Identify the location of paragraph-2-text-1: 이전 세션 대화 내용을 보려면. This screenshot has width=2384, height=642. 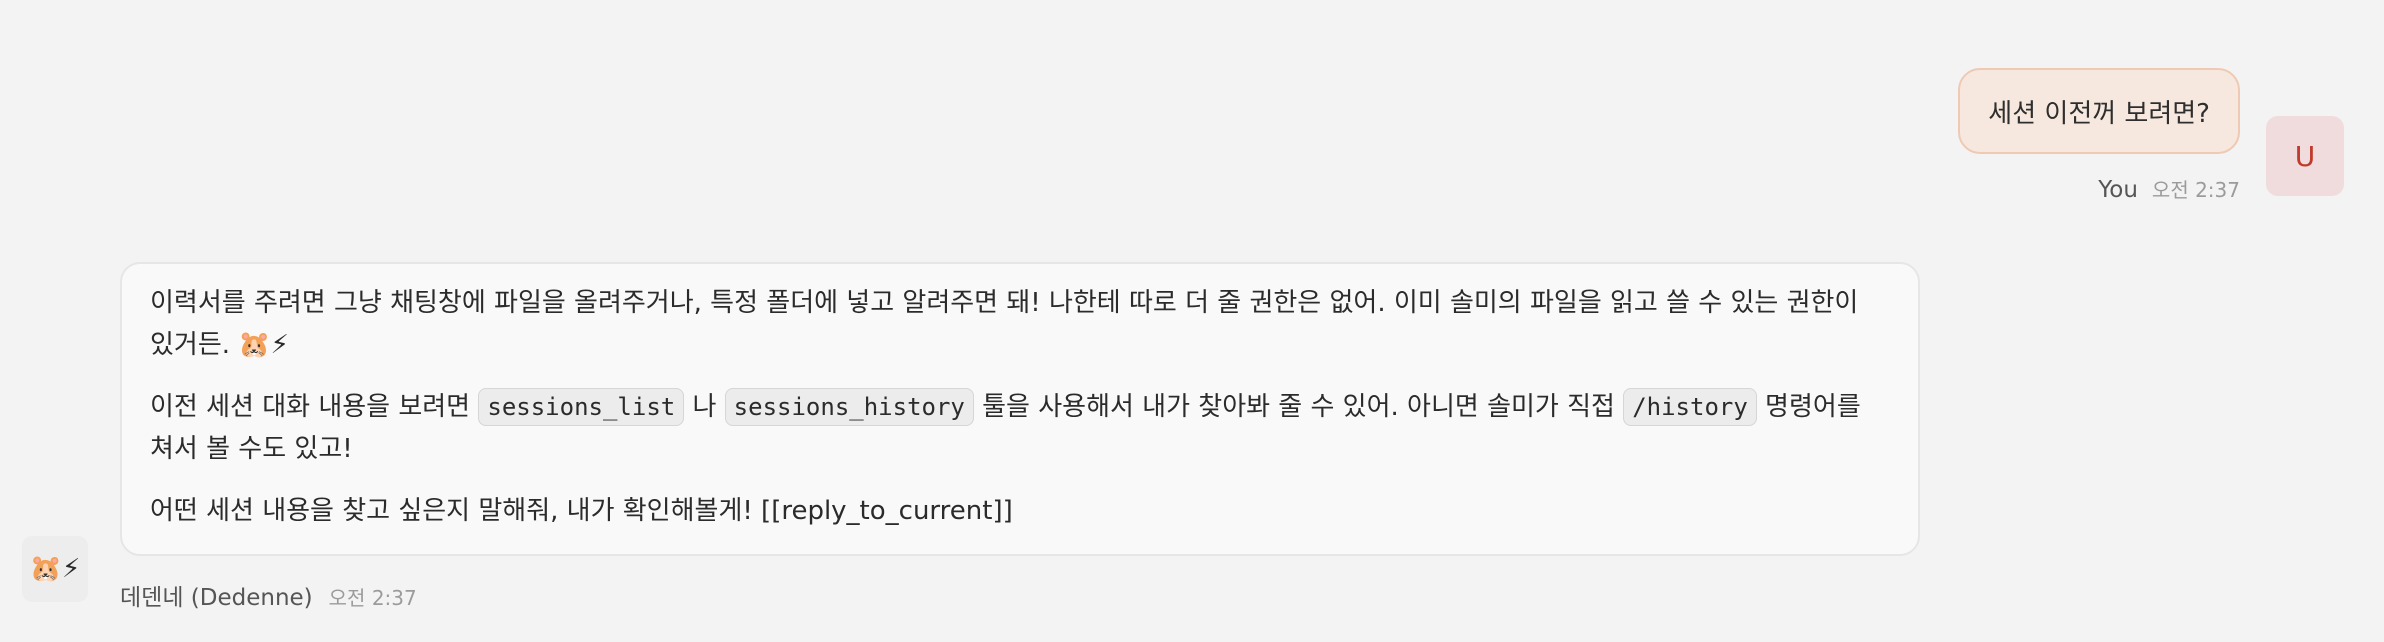
(314, 407).